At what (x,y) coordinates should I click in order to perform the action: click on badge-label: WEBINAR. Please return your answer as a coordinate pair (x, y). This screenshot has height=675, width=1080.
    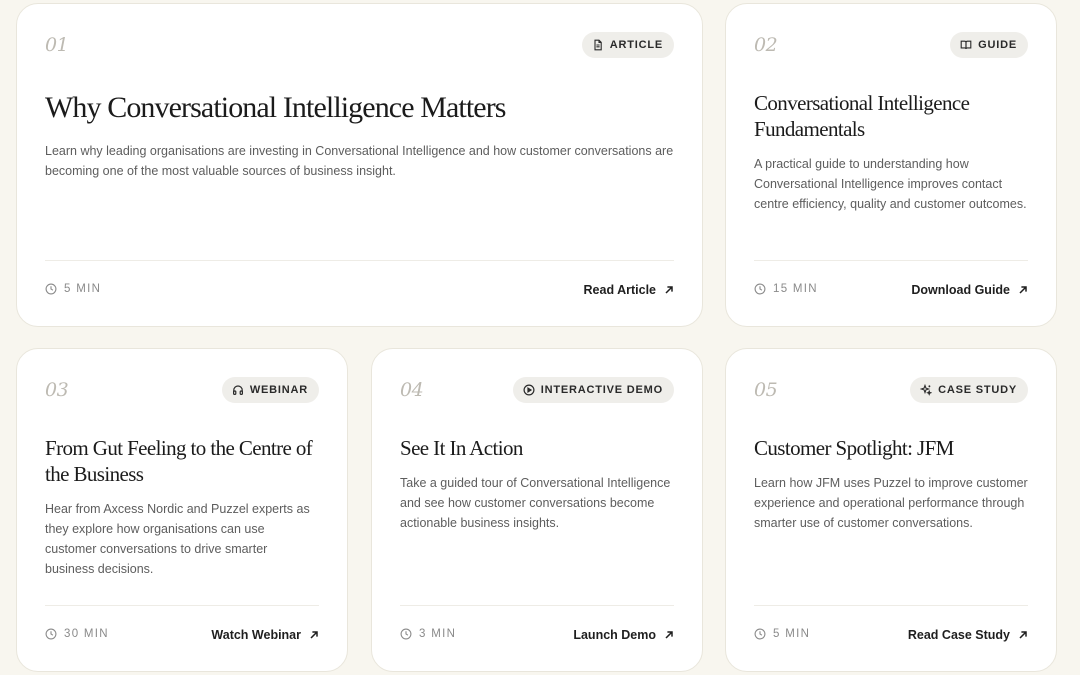
    Looking at the image, I should click on (278, 390).